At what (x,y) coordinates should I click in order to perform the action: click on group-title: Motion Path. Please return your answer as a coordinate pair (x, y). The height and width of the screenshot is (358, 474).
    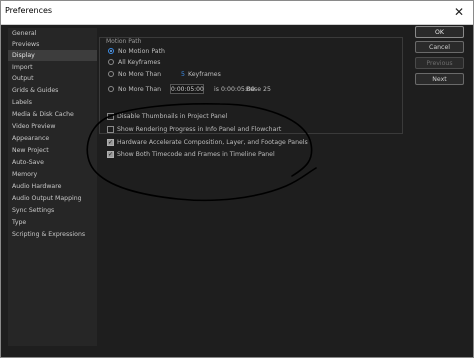
    Looking at the image, I should click on (124, 41).